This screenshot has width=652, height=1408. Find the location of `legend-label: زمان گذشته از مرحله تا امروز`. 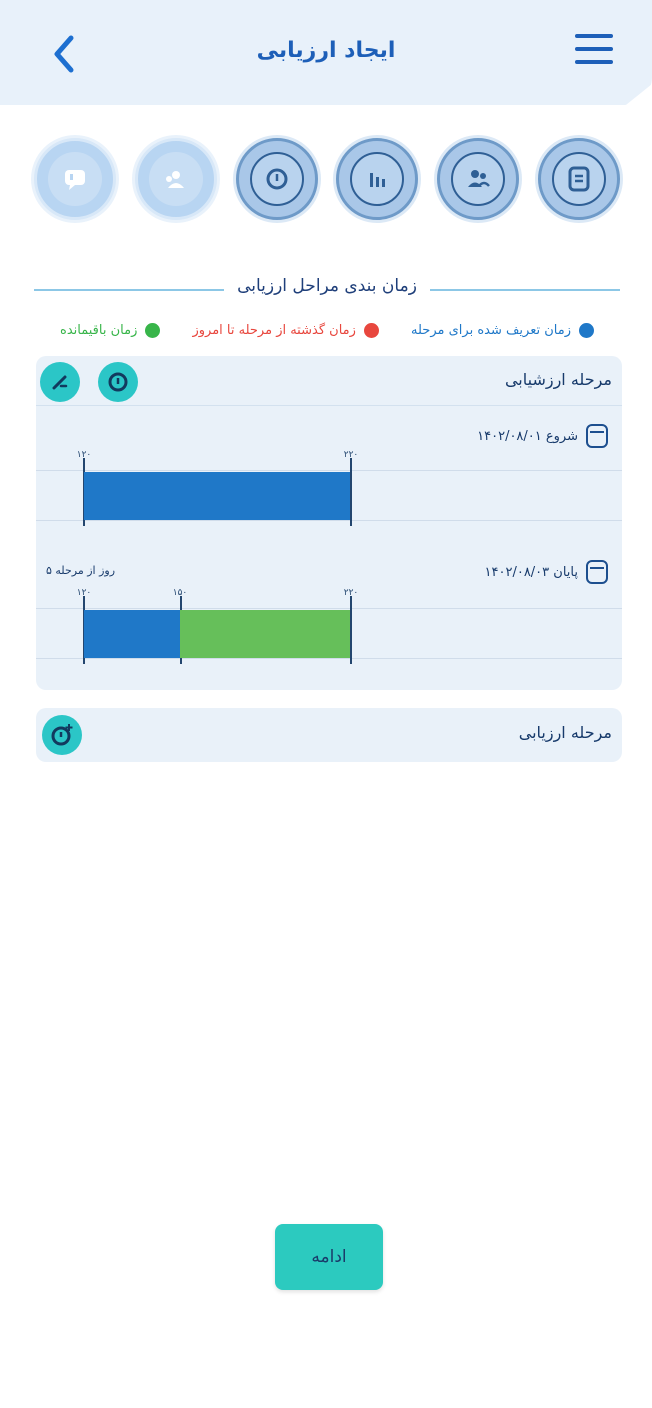

legend-label: زمان گذشته از مرحله تا امروز is located at coordinates (274, 330).